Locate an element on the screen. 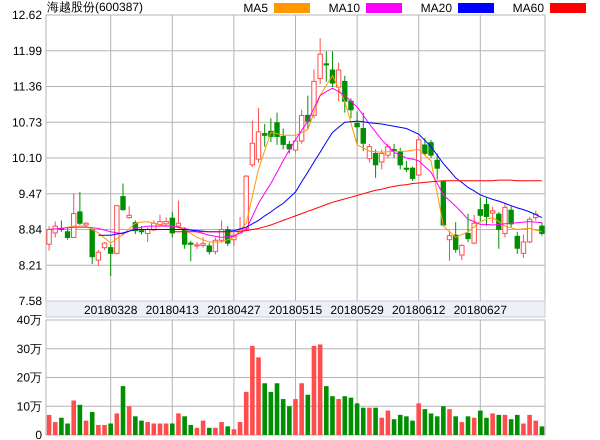 The width and height of the screenshot is (600, 440). y-axis-label: 10.73 is located at coordinates (27, 122).